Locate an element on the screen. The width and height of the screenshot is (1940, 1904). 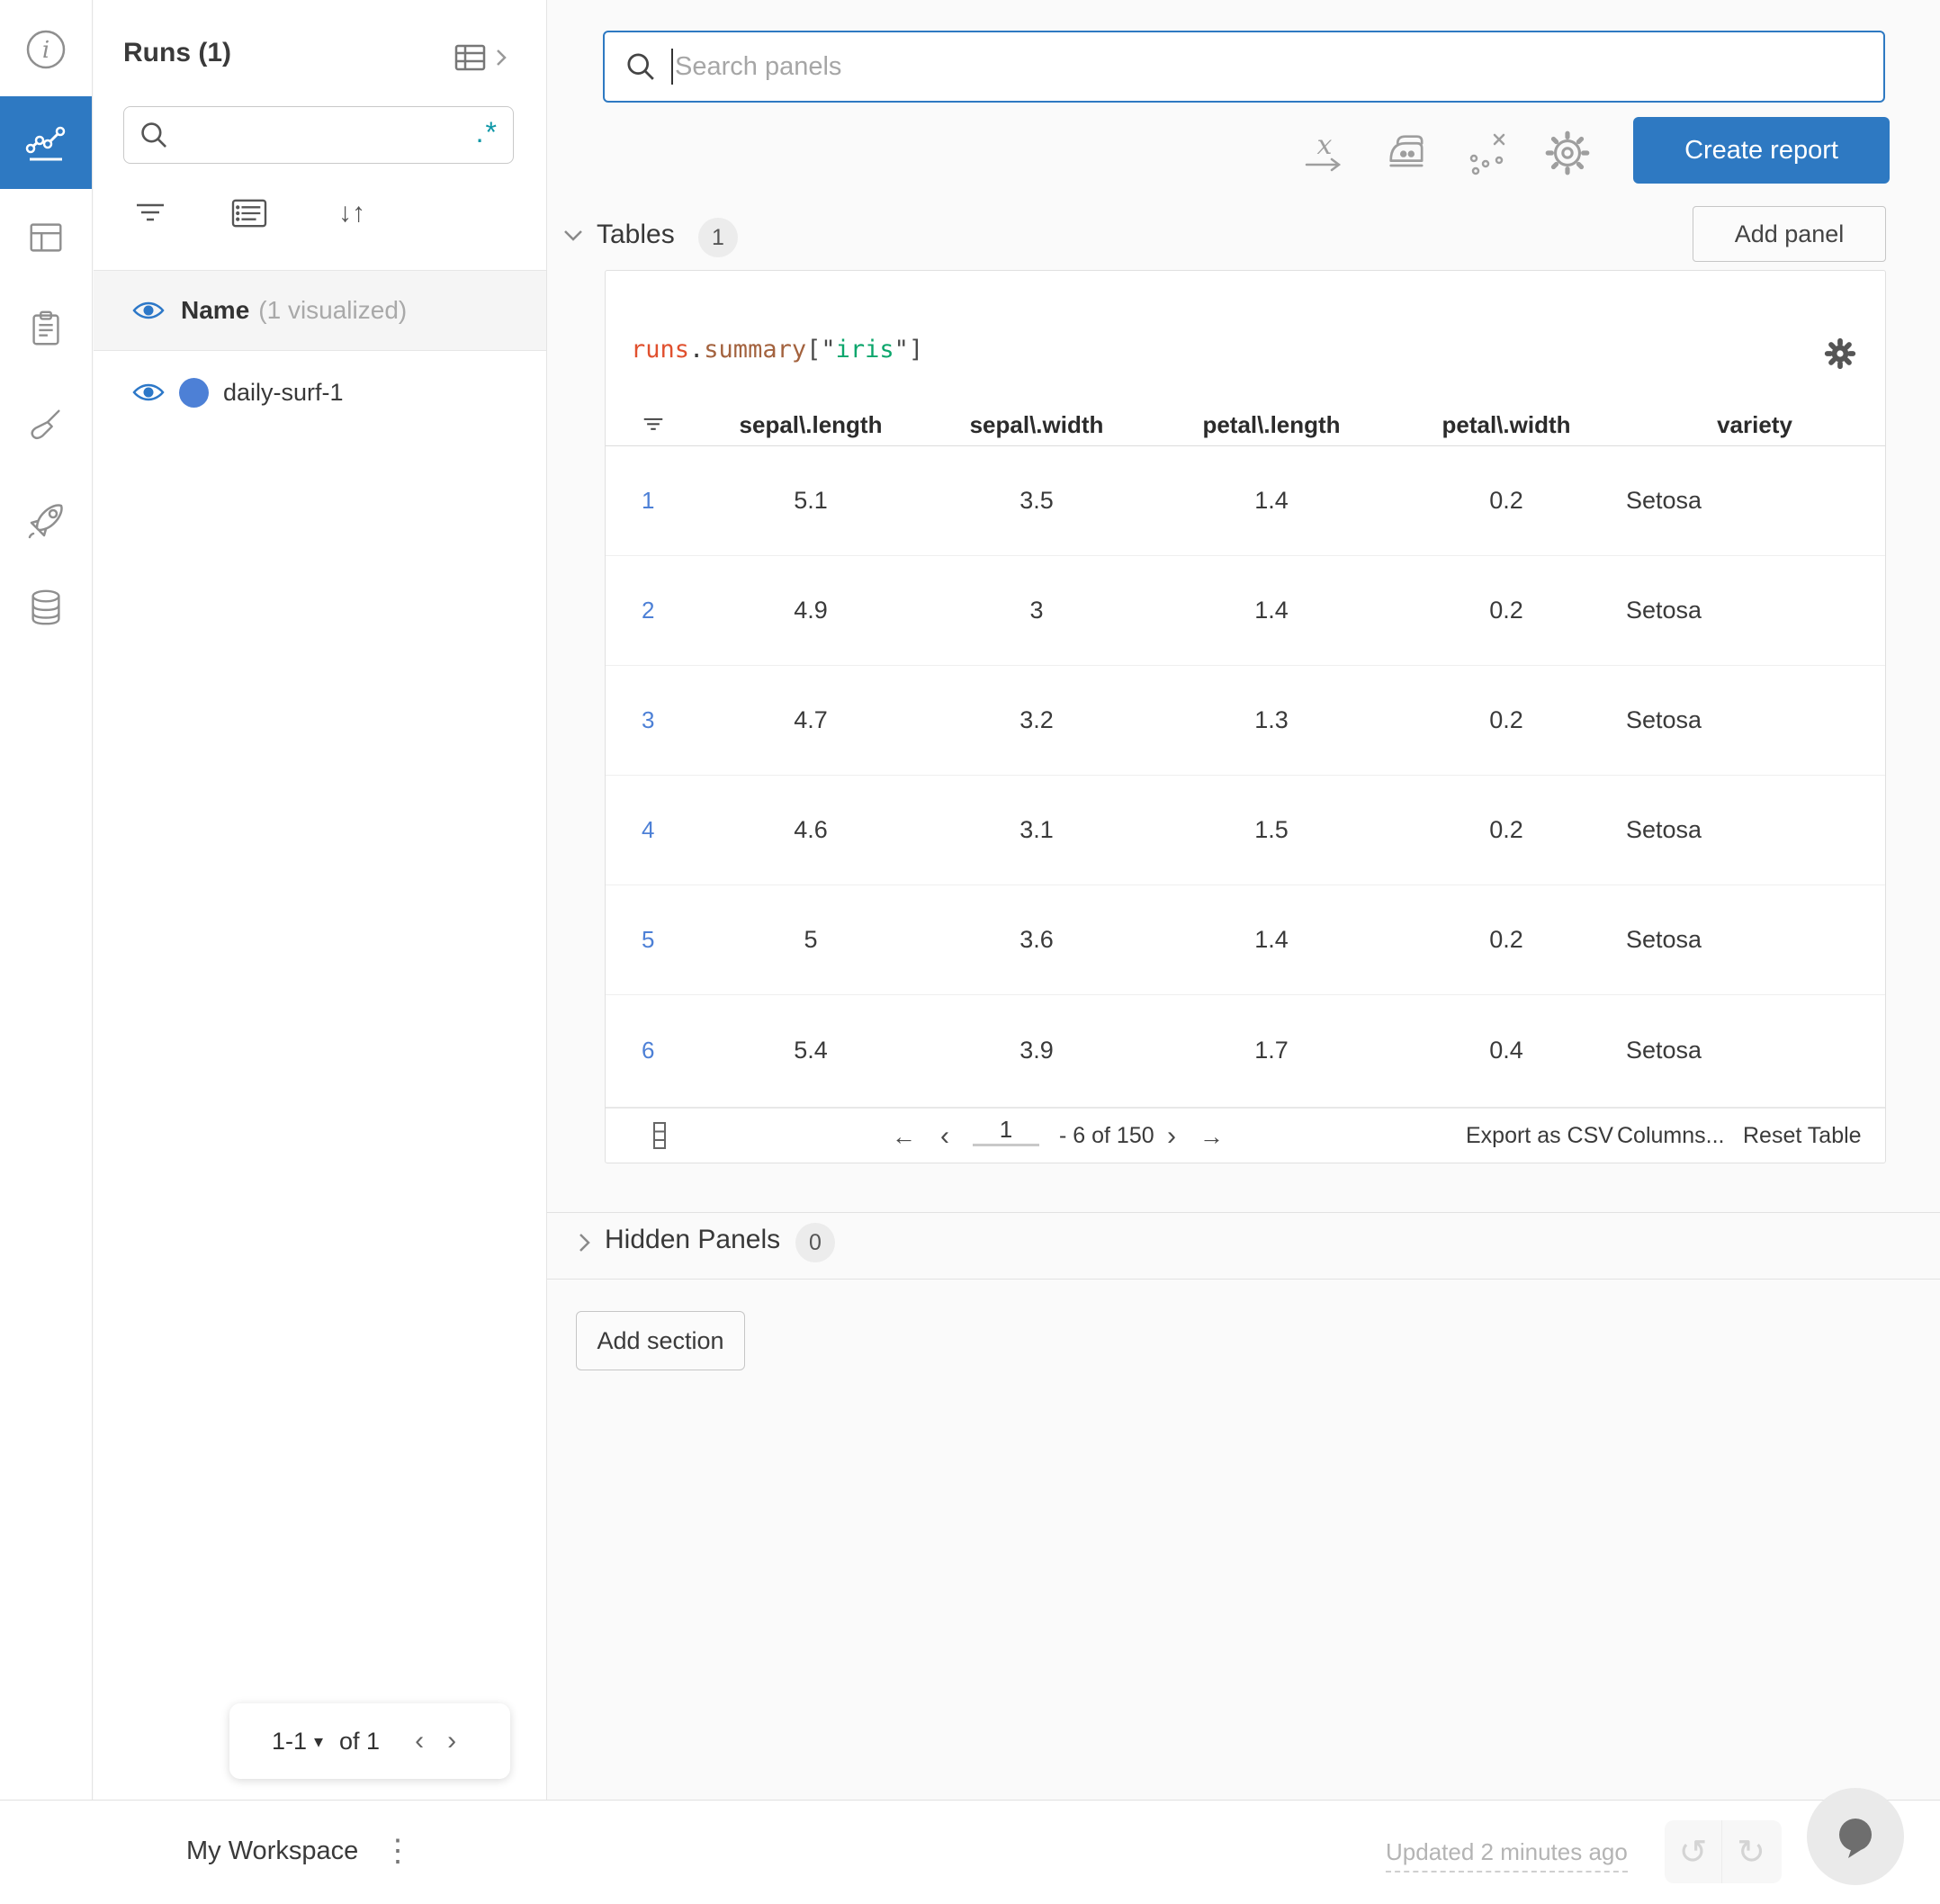
smoothing-iron-icon is located at coordinates (1408, 153).